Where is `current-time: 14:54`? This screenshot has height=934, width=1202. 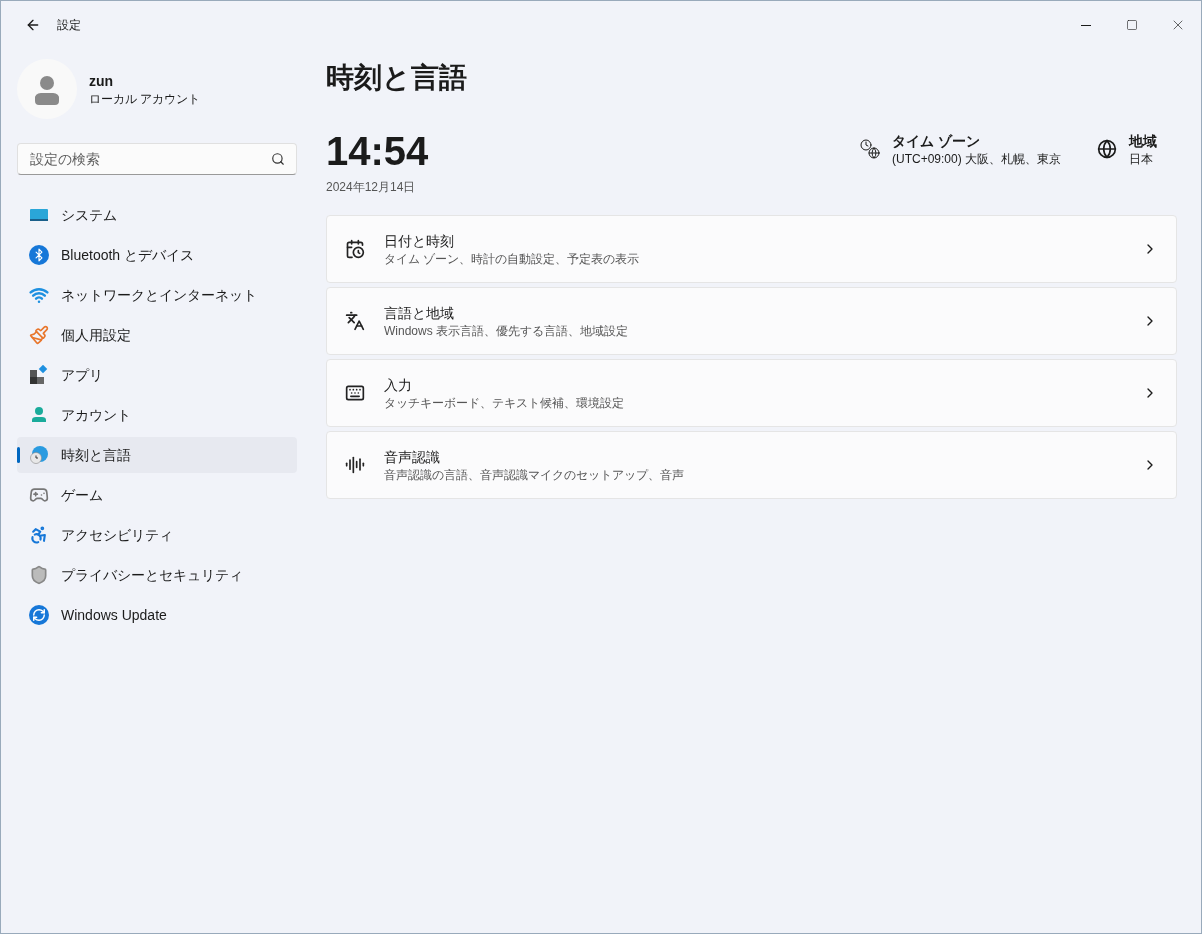
current-time: 14:54 is located at coordinates (377, 151).